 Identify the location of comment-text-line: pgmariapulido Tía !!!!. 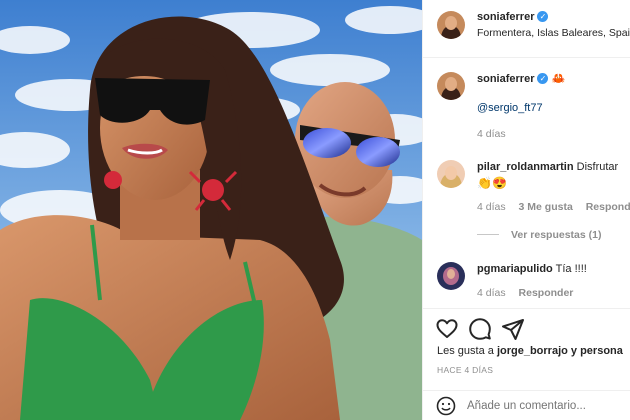
(532, 269).